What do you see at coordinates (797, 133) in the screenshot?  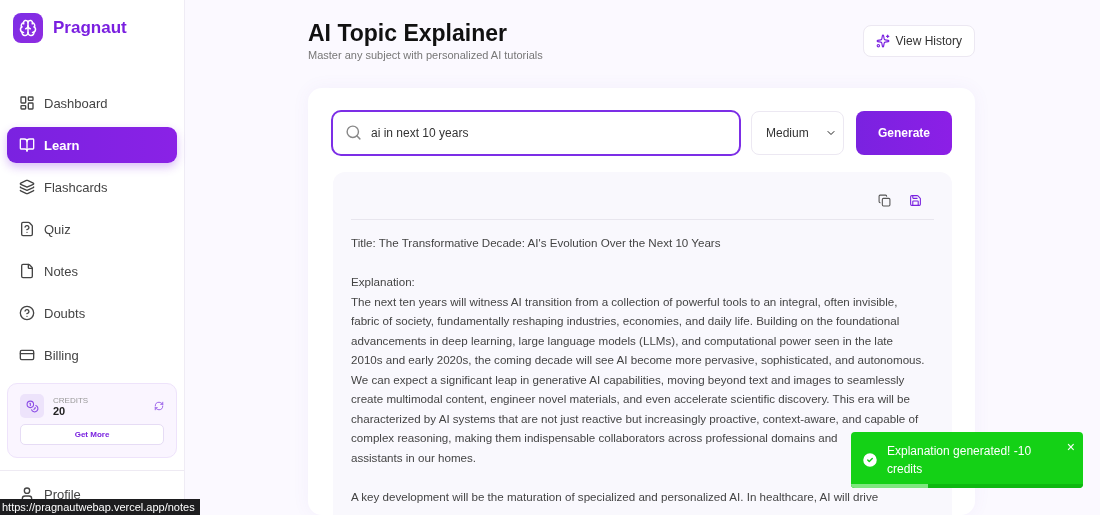 I see `level-select: Medium` at bounding box center [797, 133].